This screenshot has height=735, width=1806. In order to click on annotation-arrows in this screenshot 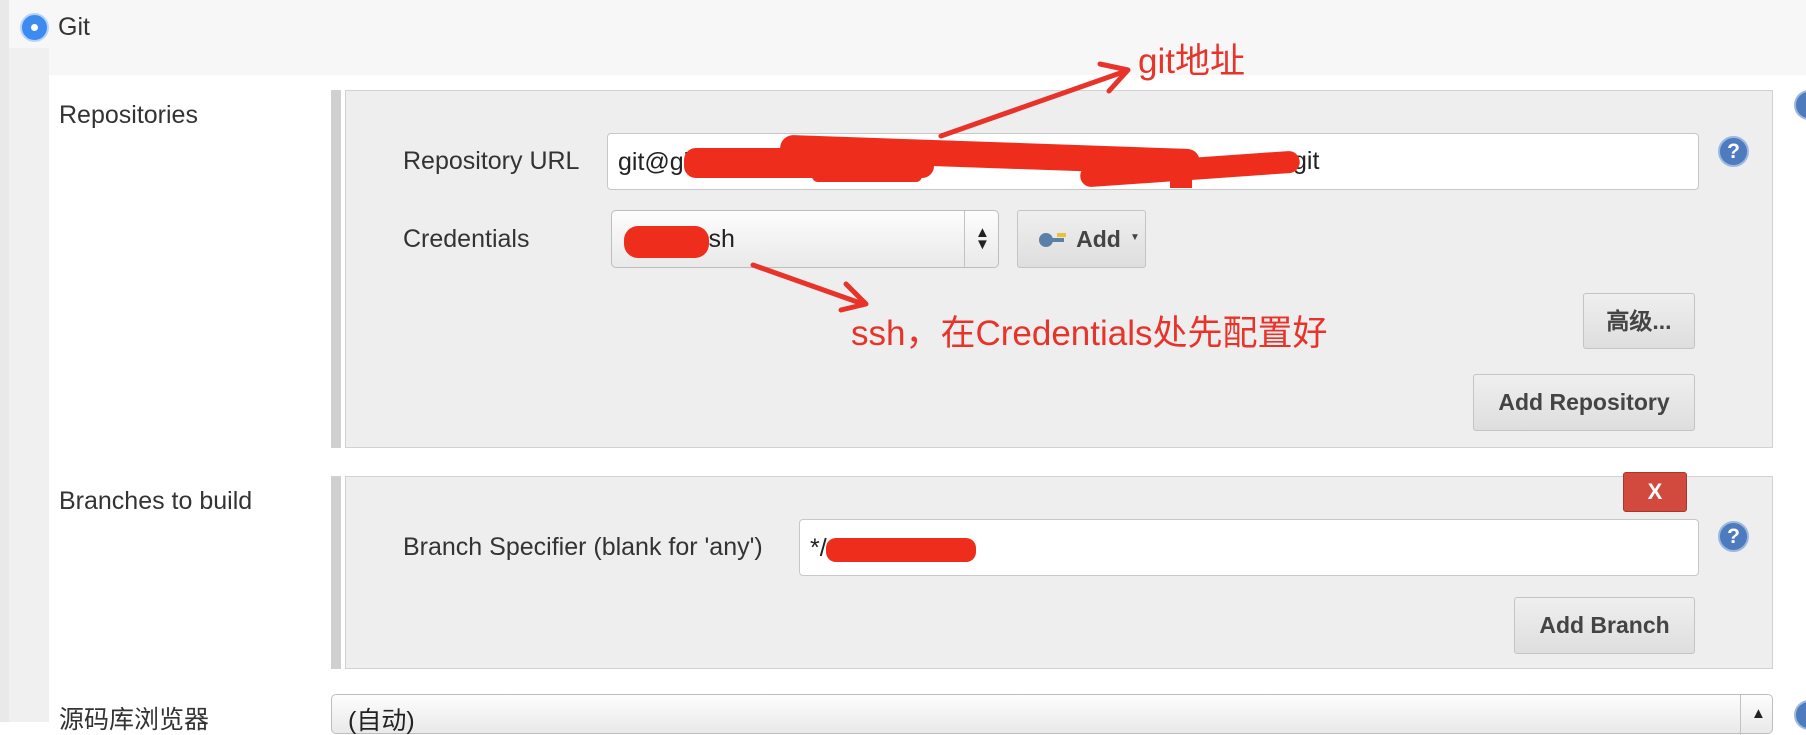, I will do `click(940, 187)`.